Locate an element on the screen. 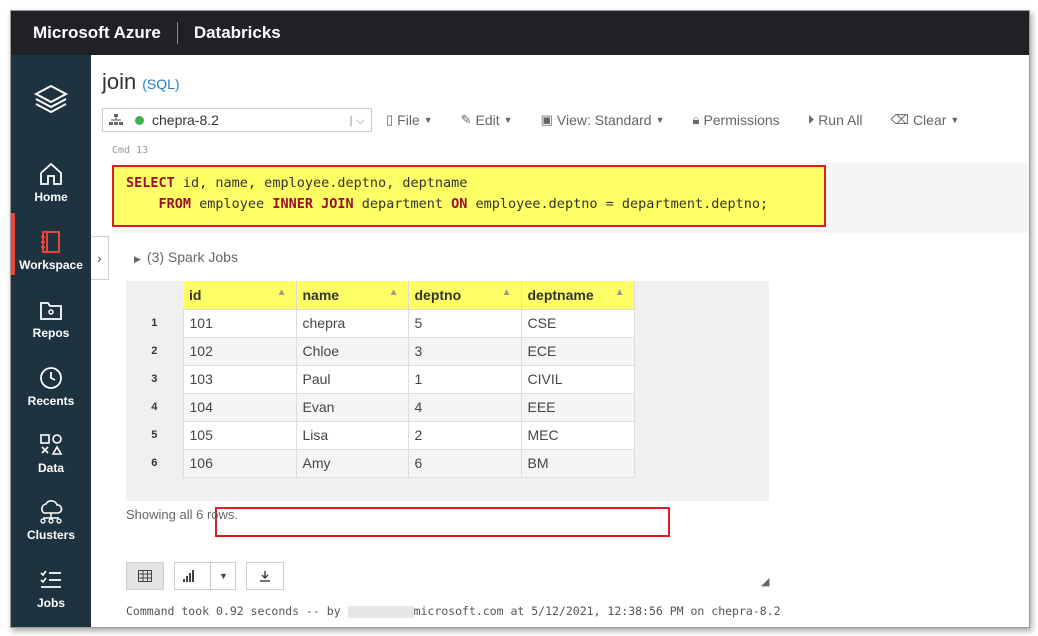  lock-icon: 🔒︎ is located at coordinates (696, 119).